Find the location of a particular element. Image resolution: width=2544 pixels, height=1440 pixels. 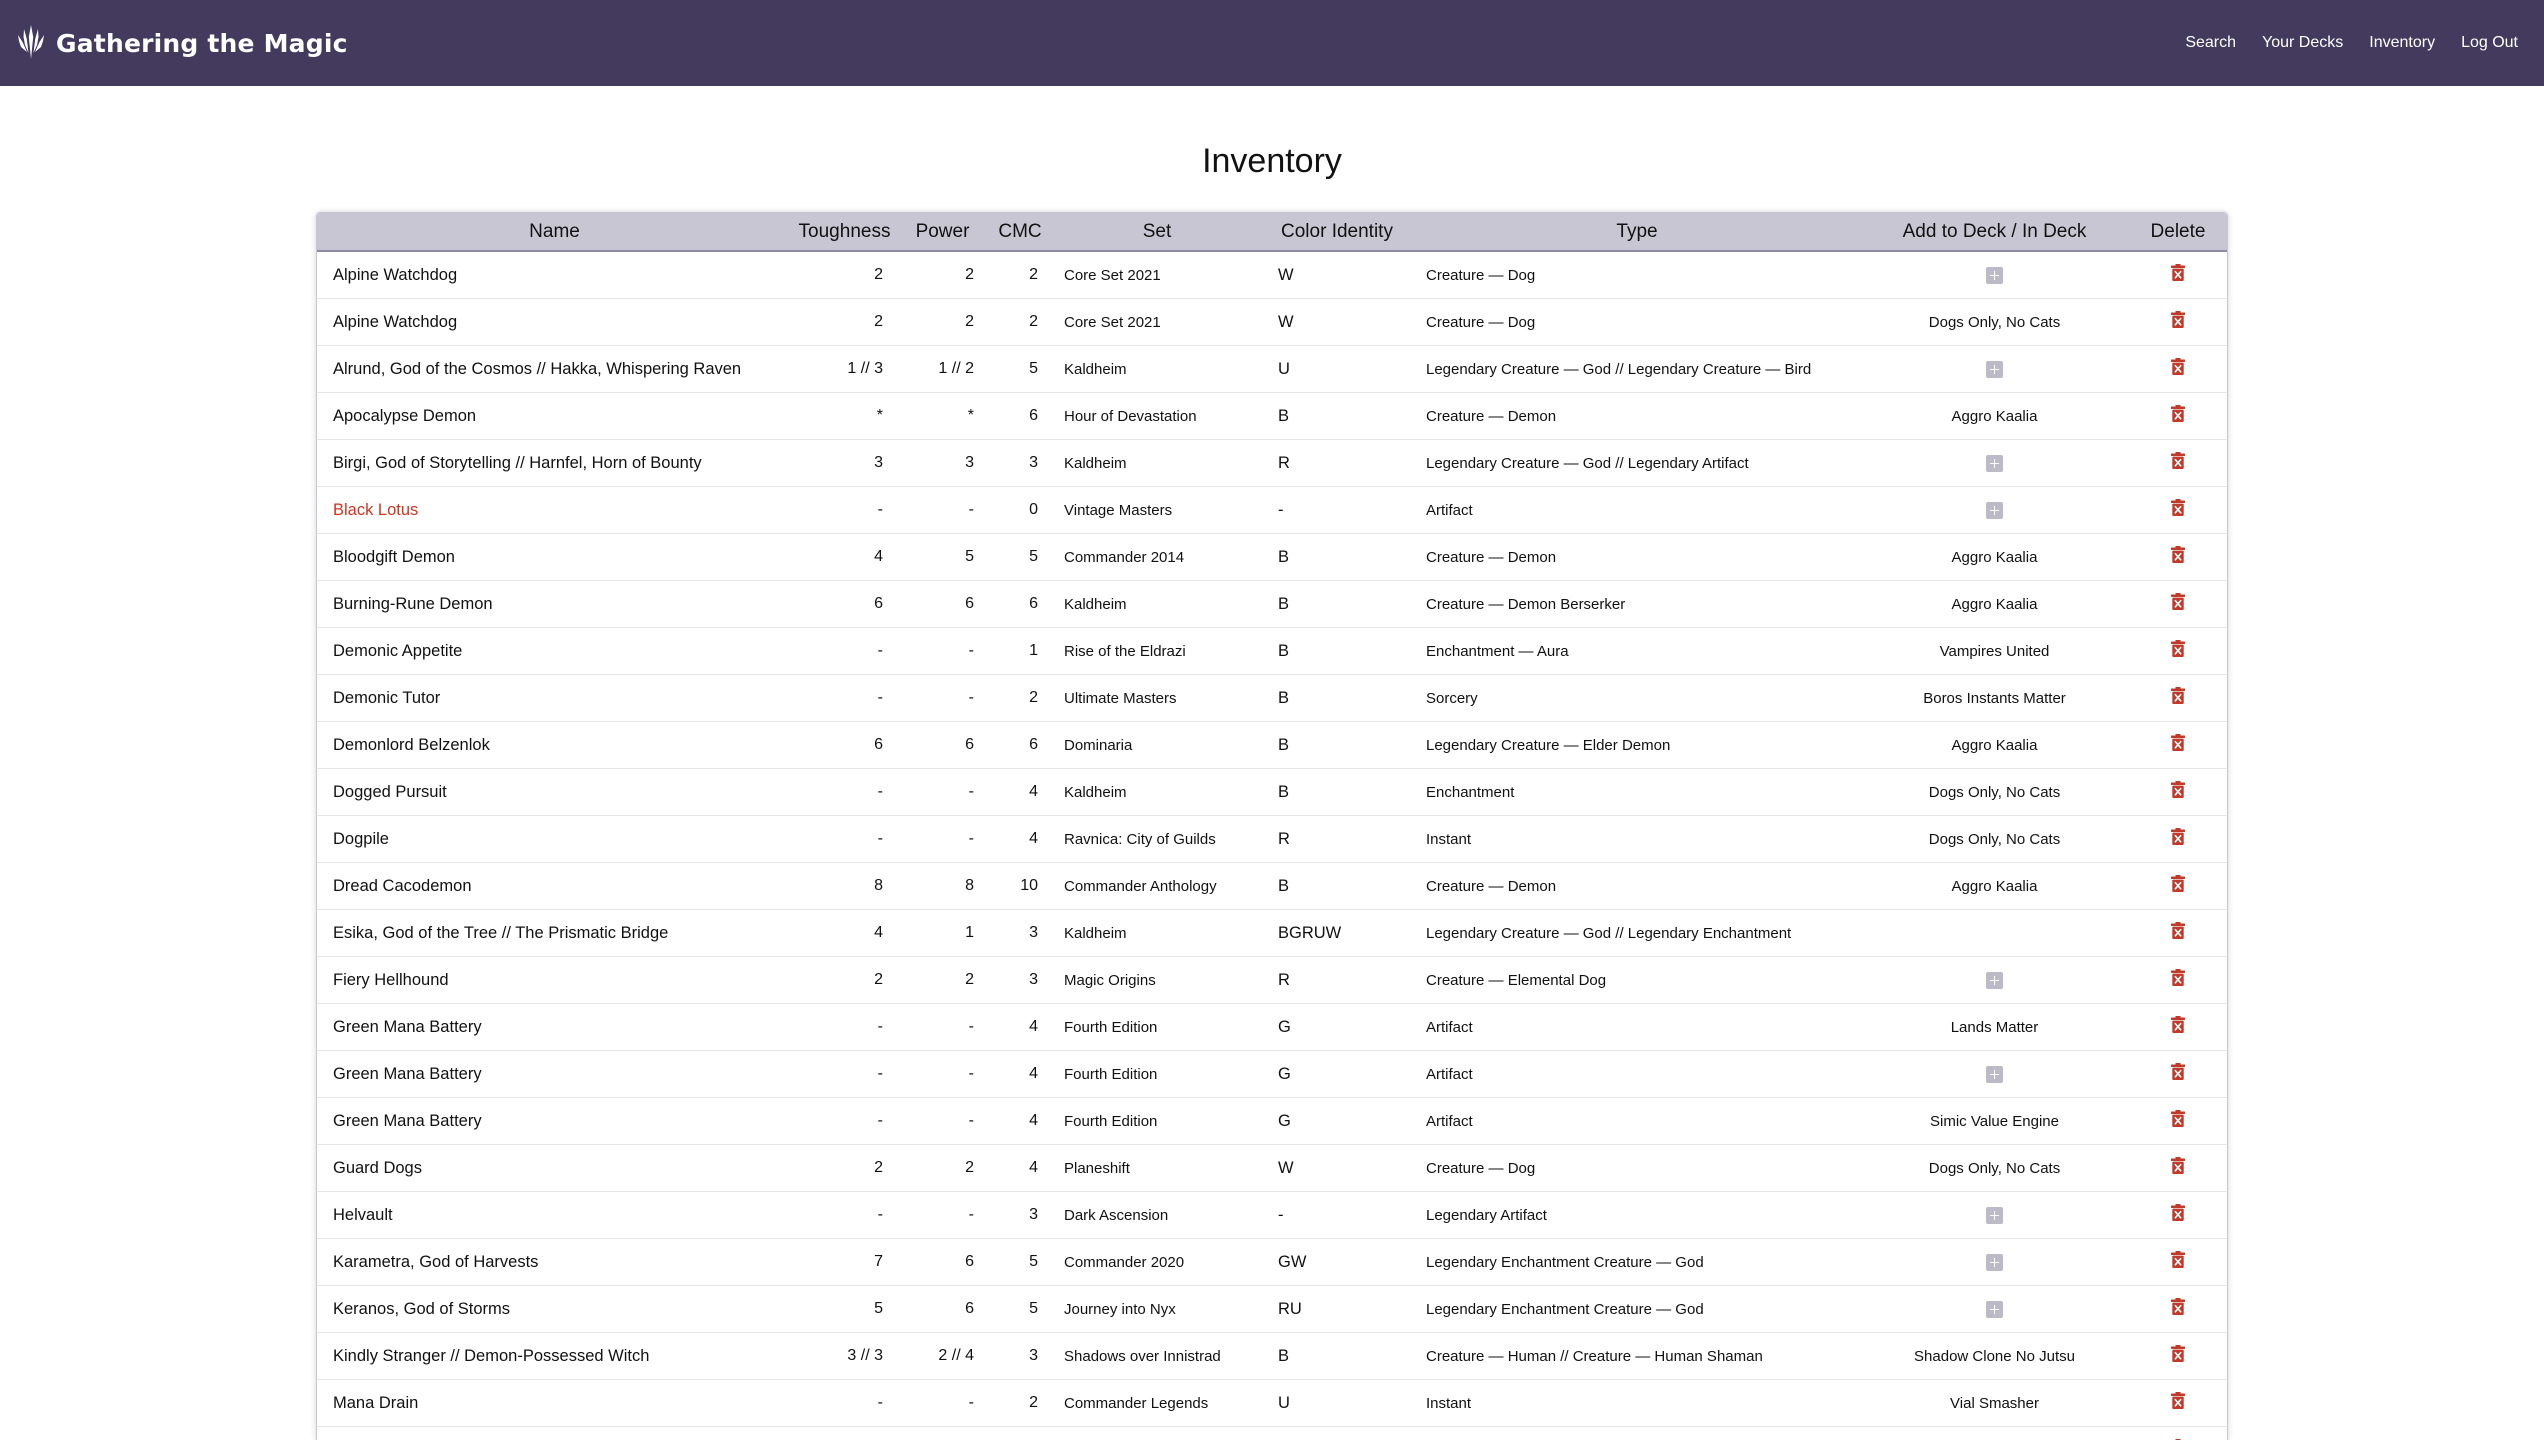

card-set: Rise of the Eldrazi is located at coordinates (1157, 651).